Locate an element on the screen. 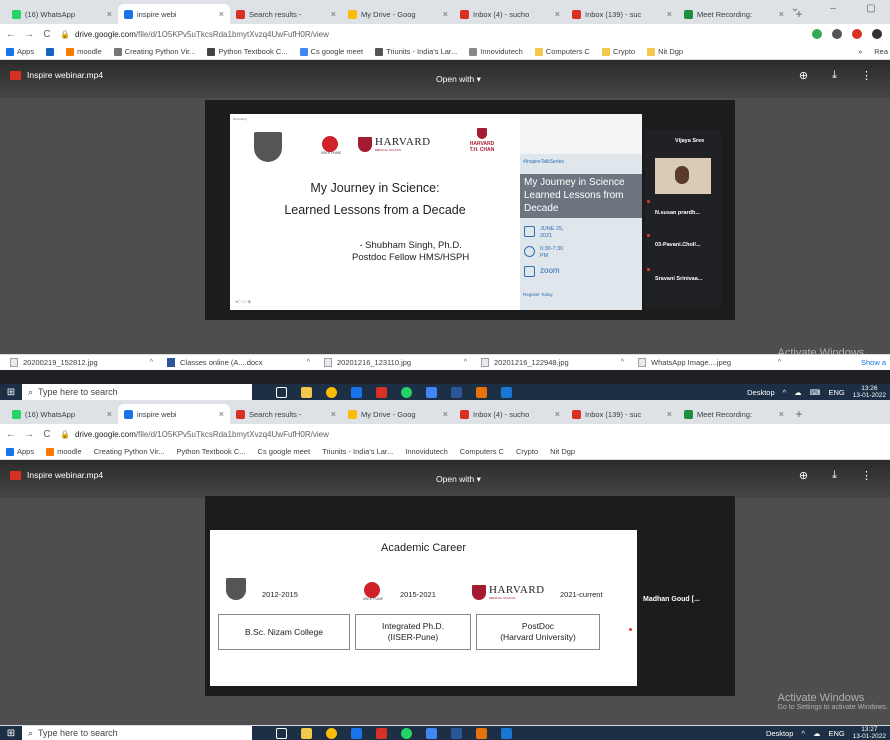  chevron-down-icon: ⌄ is located at coordinates (795, 9).